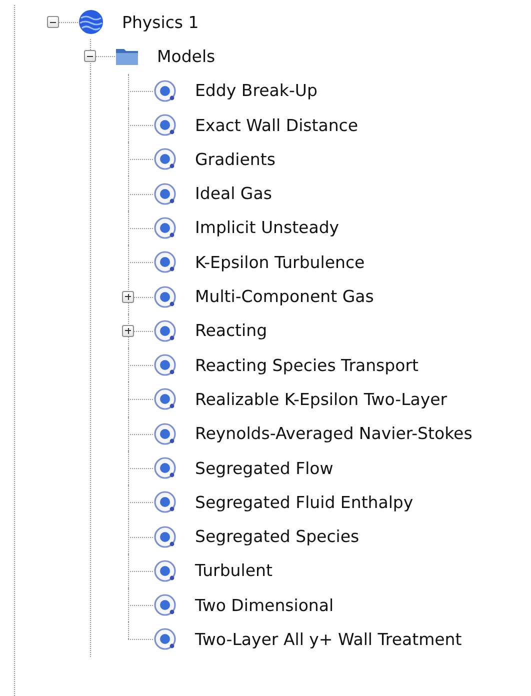 The height and width of the screenshot is (696, 531). What do you see at coordinates (233, 194) in the screenshot?
I see `tree-item-label: Ideal Gas` at bounding box center [233, 194].